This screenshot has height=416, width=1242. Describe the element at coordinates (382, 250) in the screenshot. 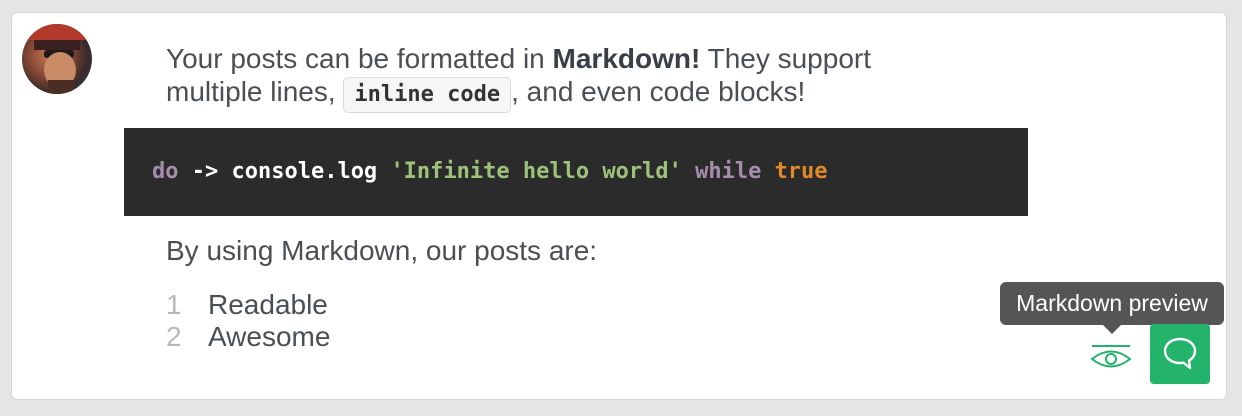

I see `lead-text: By using Markdown, our posts are:` at that location.